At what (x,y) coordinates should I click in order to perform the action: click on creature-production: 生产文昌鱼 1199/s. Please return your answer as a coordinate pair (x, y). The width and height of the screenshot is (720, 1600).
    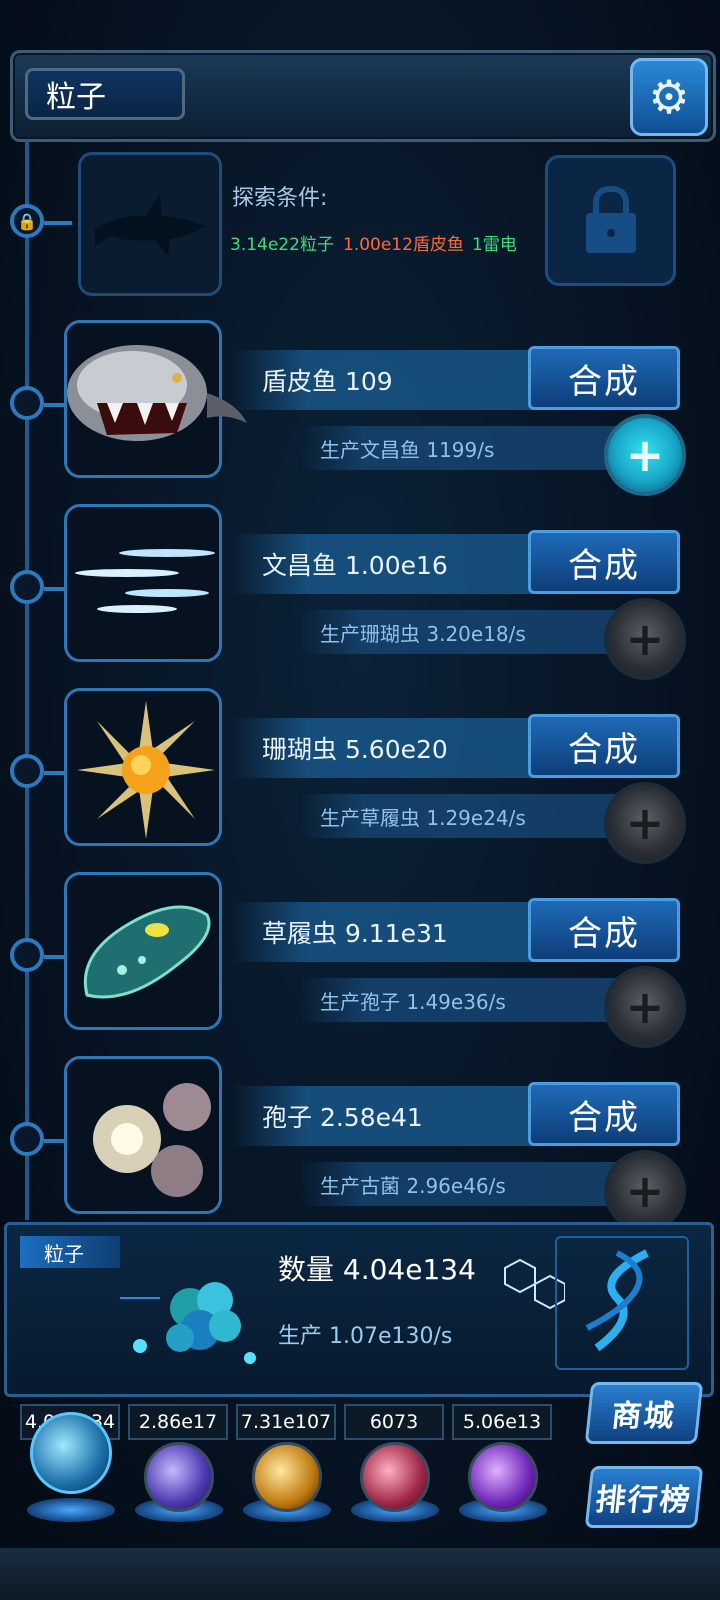
    Looking at the image, I should click on (407, 449).